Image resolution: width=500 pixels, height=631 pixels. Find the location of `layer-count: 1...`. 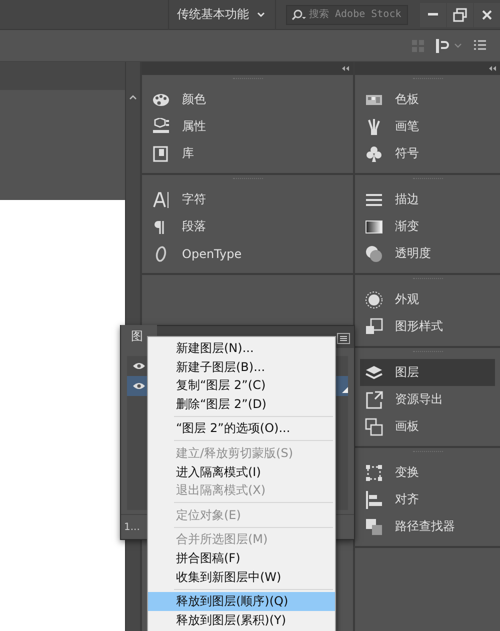

layer-count: 1... is located at coordinates (132, 527).